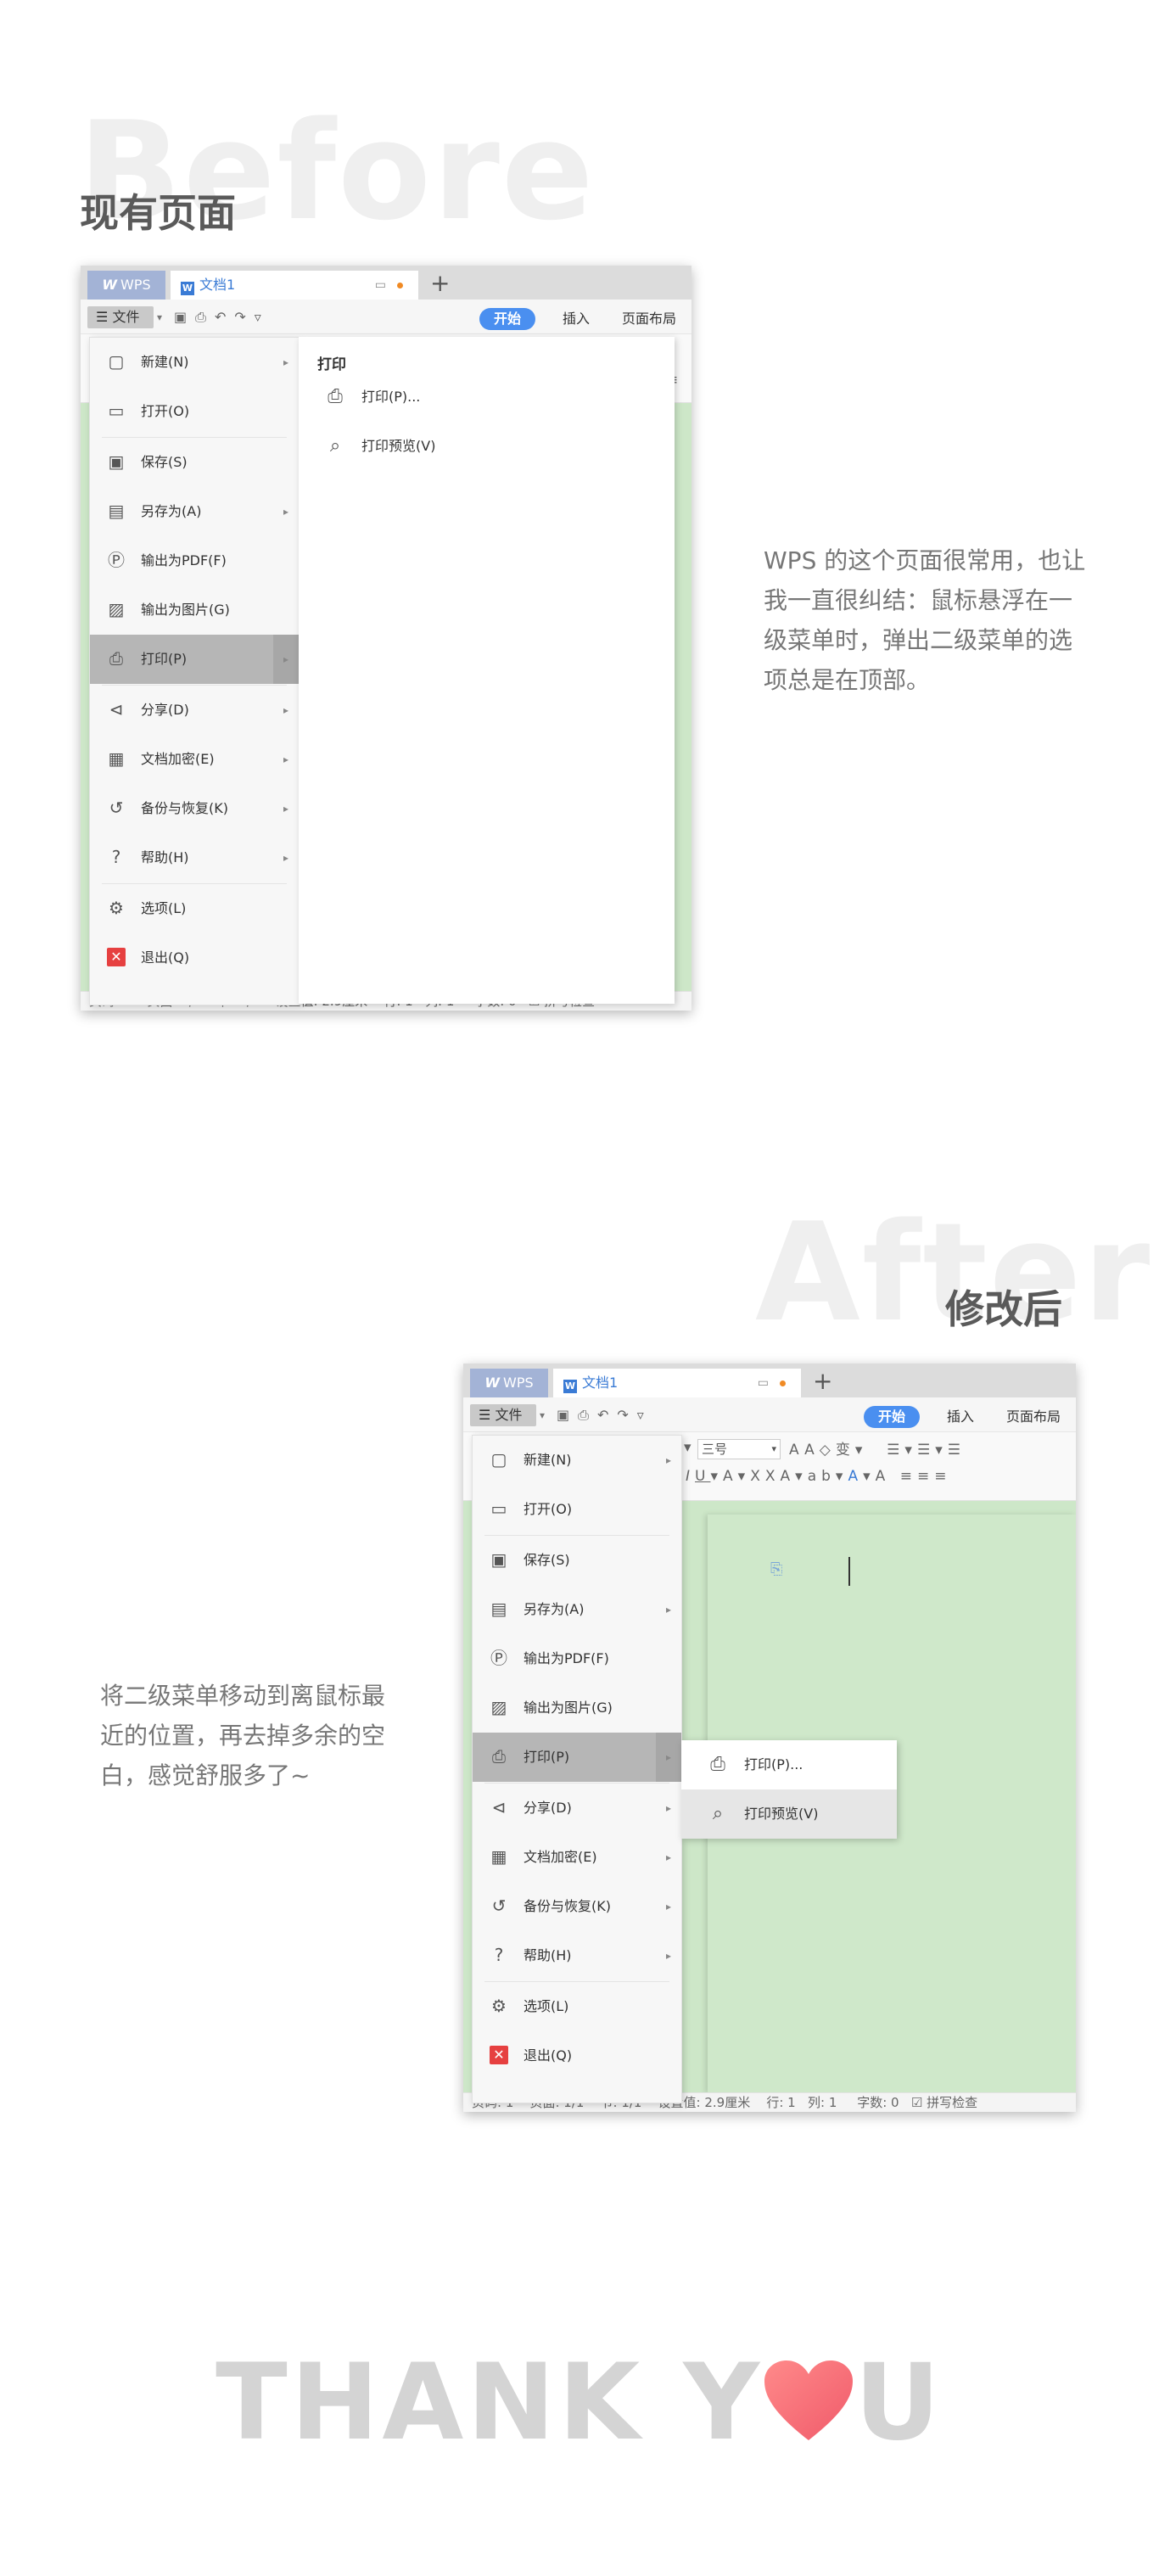  What do you see at coordinates (570, 1386) in the screenshot?
I see `word-doc-icon: W` at bounding box center [570, 1386].